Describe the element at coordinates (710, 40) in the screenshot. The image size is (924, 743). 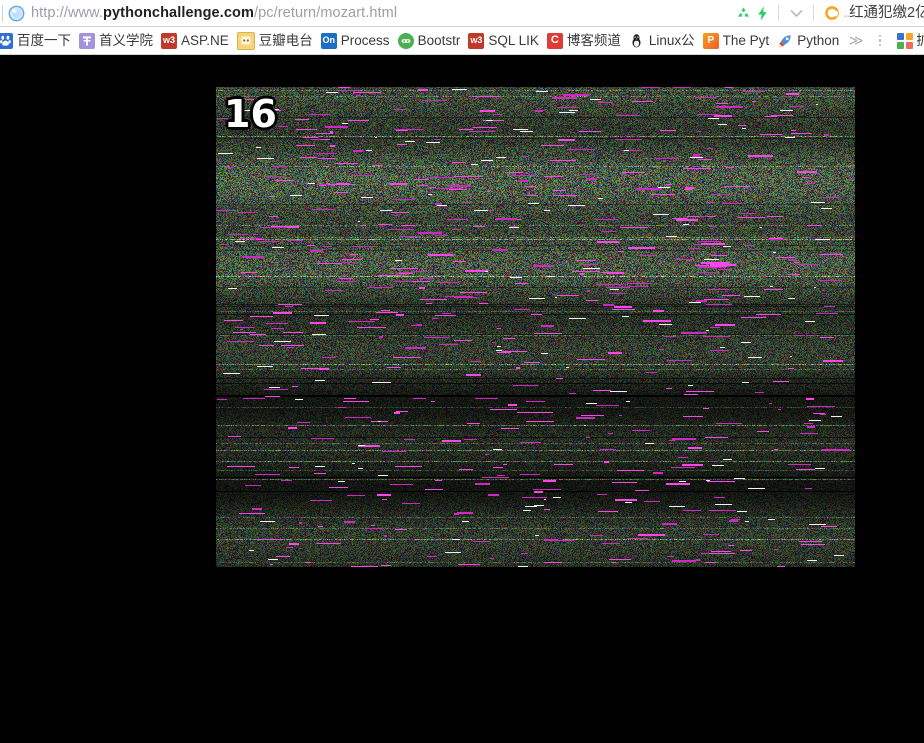
I see `pycharm-icon: P` at that location.